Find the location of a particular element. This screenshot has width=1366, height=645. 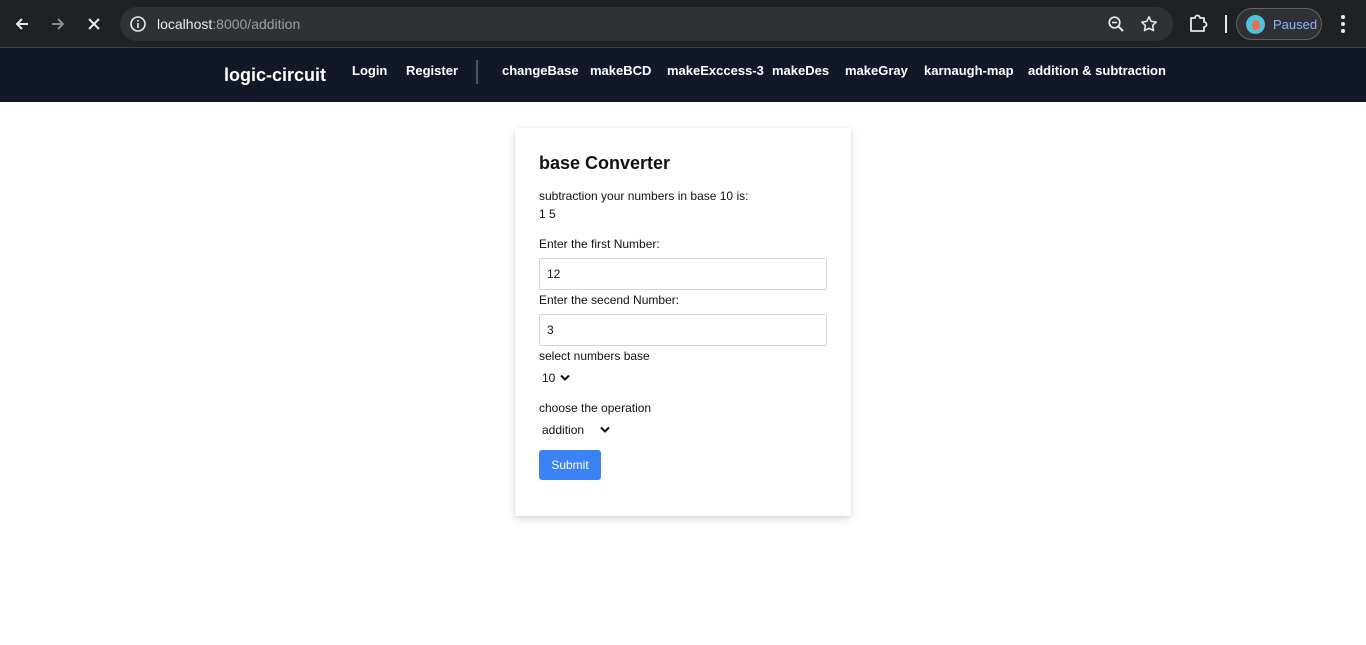

nav-changebase: changeBase is located at coordinates (540, 70).